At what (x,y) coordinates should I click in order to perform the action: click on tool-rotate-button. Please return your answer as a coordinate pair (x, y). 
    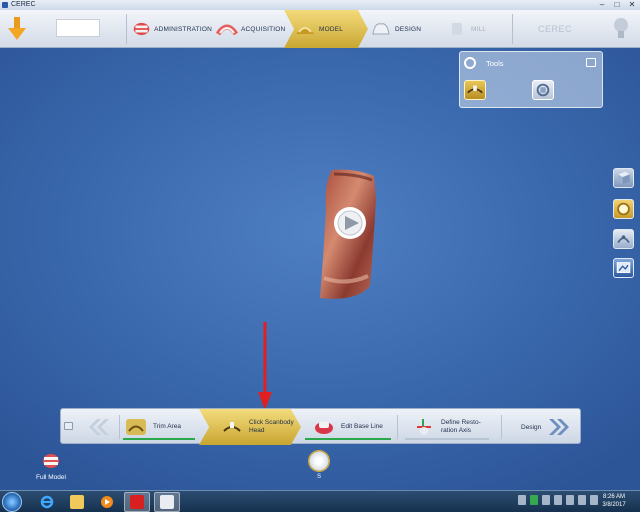
    Looking at the image, I should click on (543, 90).